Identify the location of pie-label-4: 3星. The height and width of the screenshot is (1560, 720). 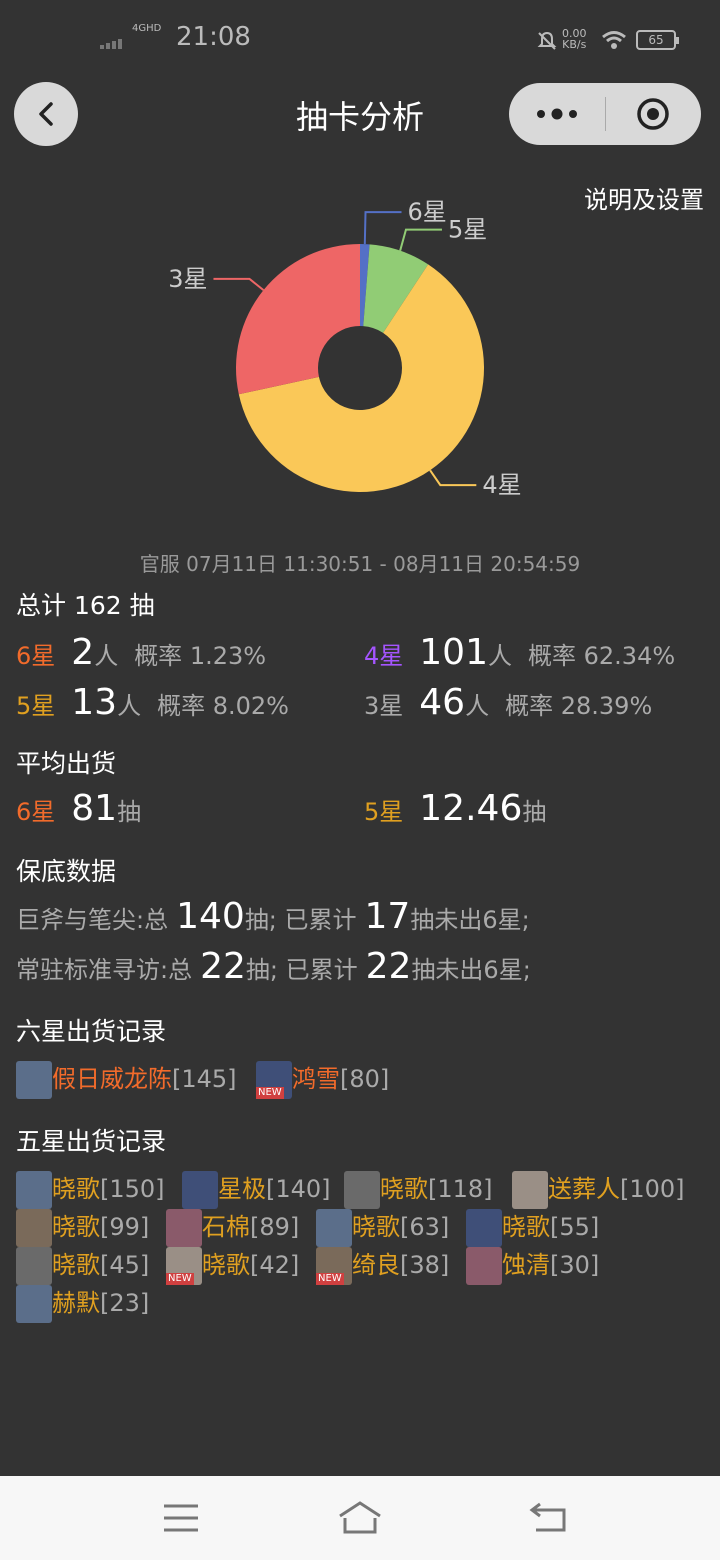
(187, 279).